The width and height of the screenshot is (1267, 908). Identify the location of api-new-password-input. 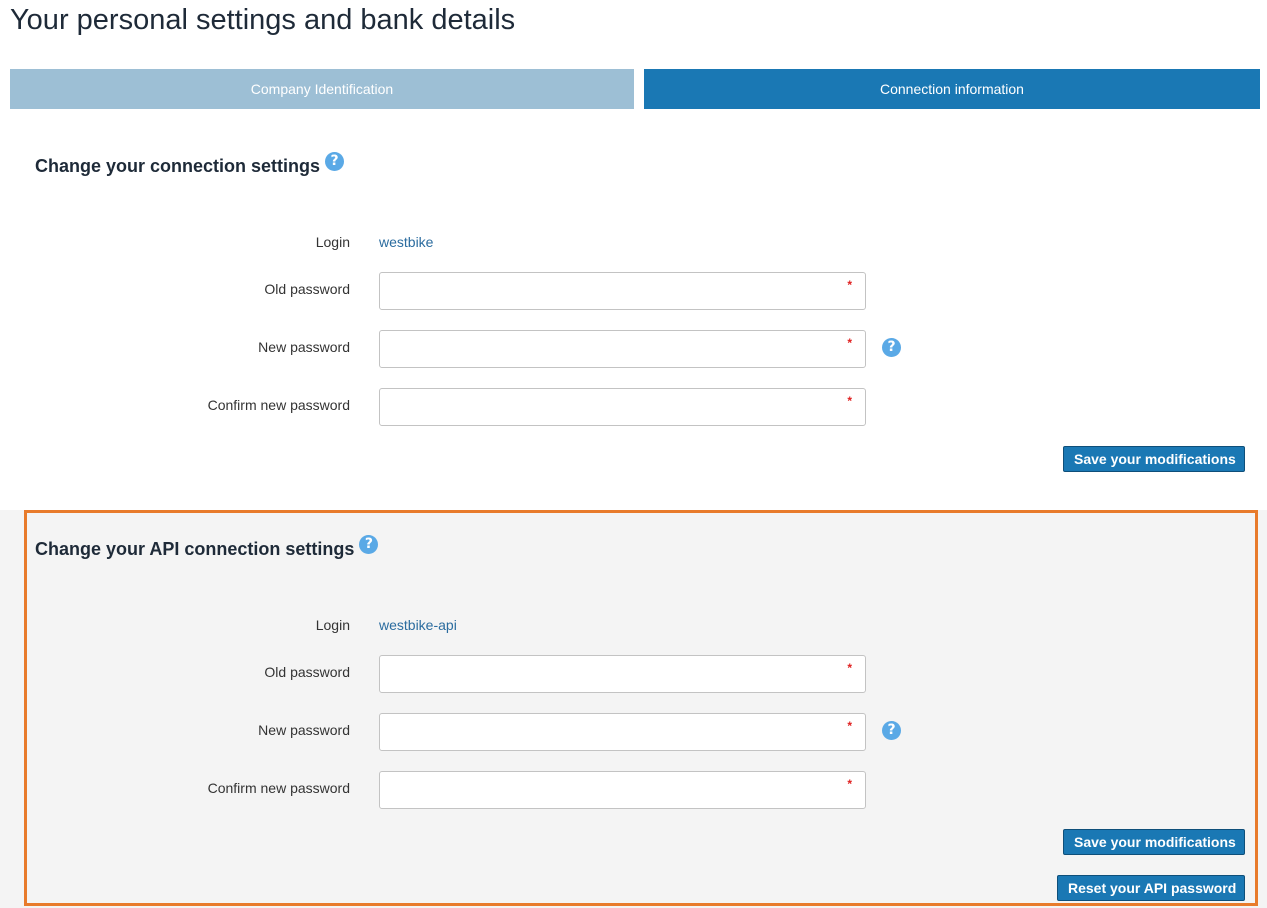
(622, 732).